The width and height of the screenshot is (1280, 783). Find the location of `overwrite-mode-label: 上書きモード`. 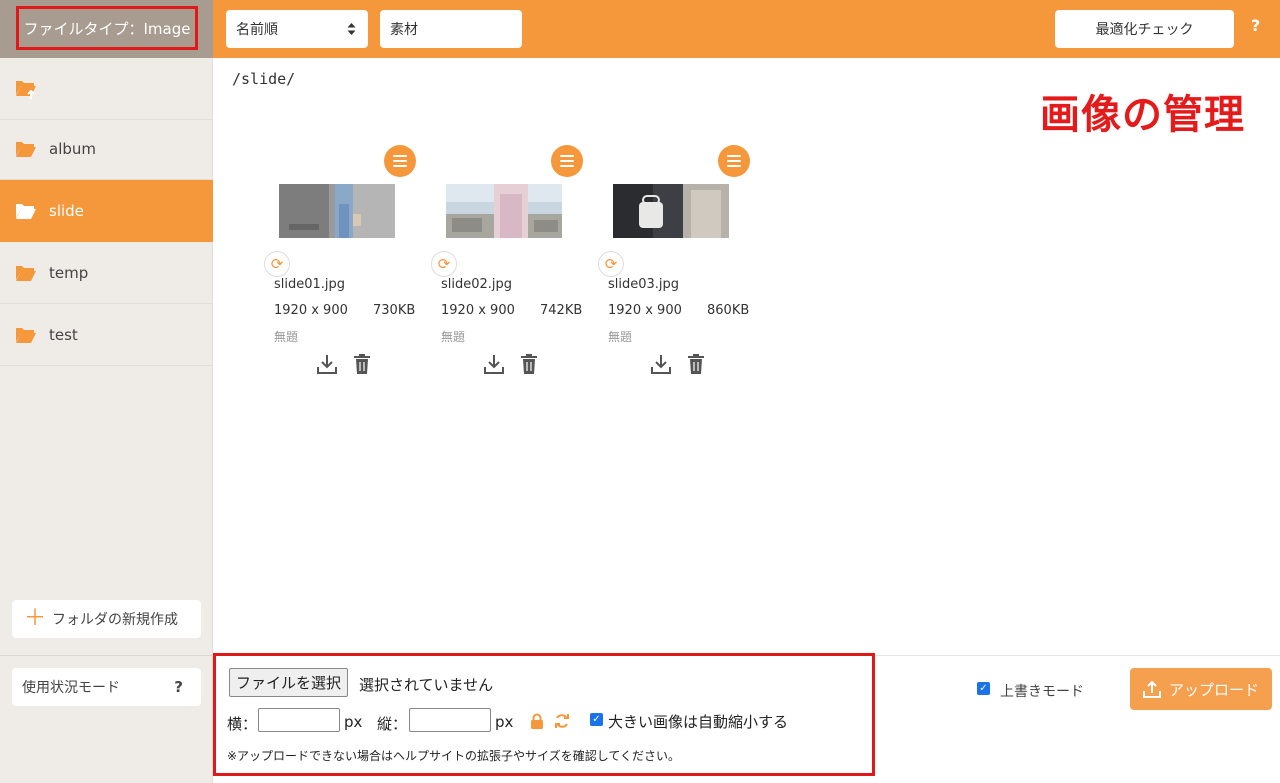

overwrite-mode-label: 上書きモード is located at coordinates (1042, 692).